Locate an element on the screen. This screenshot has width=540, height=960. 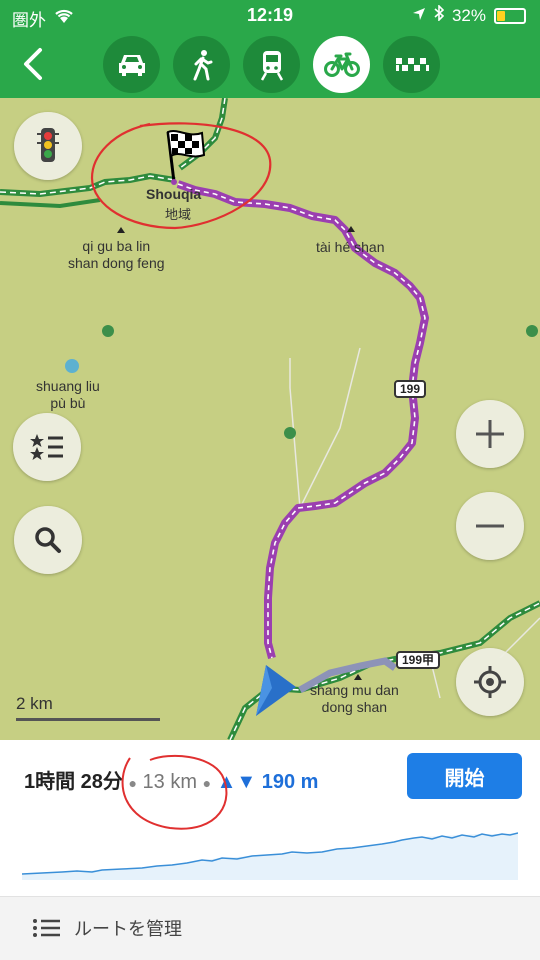
destination-flag-icon is located at coordinates (183, 157).